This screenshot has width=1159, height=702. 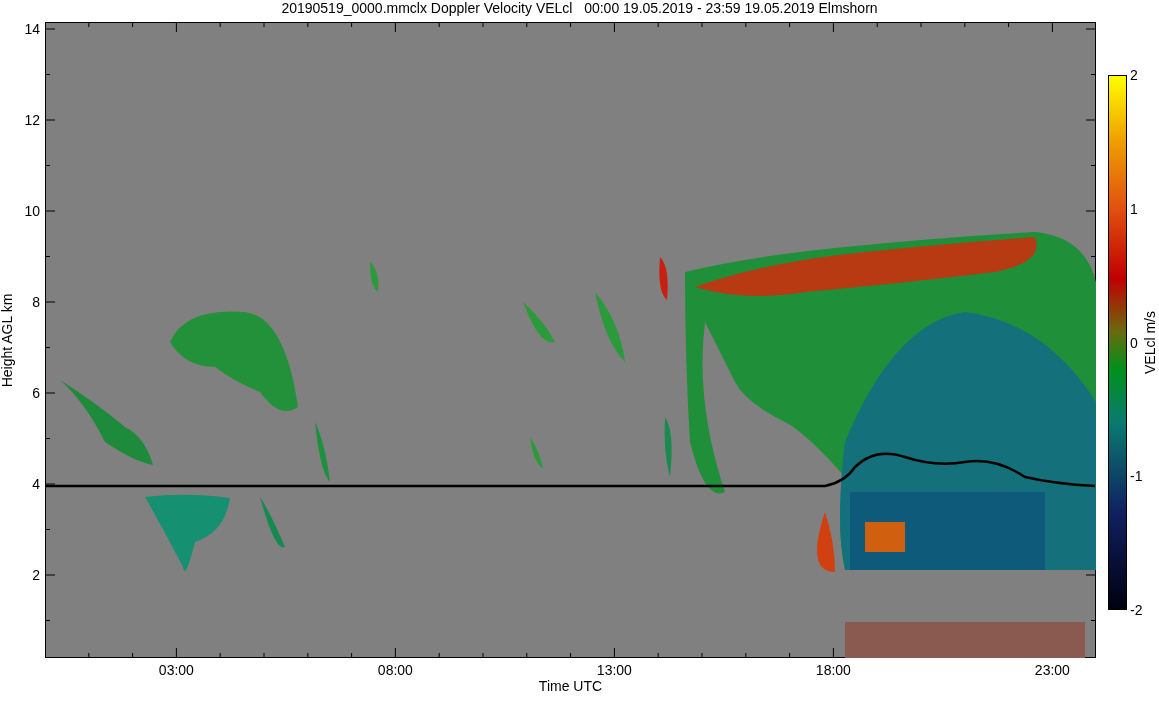 I want to click on y-tick-label: 2, so click(x=36, y=575).